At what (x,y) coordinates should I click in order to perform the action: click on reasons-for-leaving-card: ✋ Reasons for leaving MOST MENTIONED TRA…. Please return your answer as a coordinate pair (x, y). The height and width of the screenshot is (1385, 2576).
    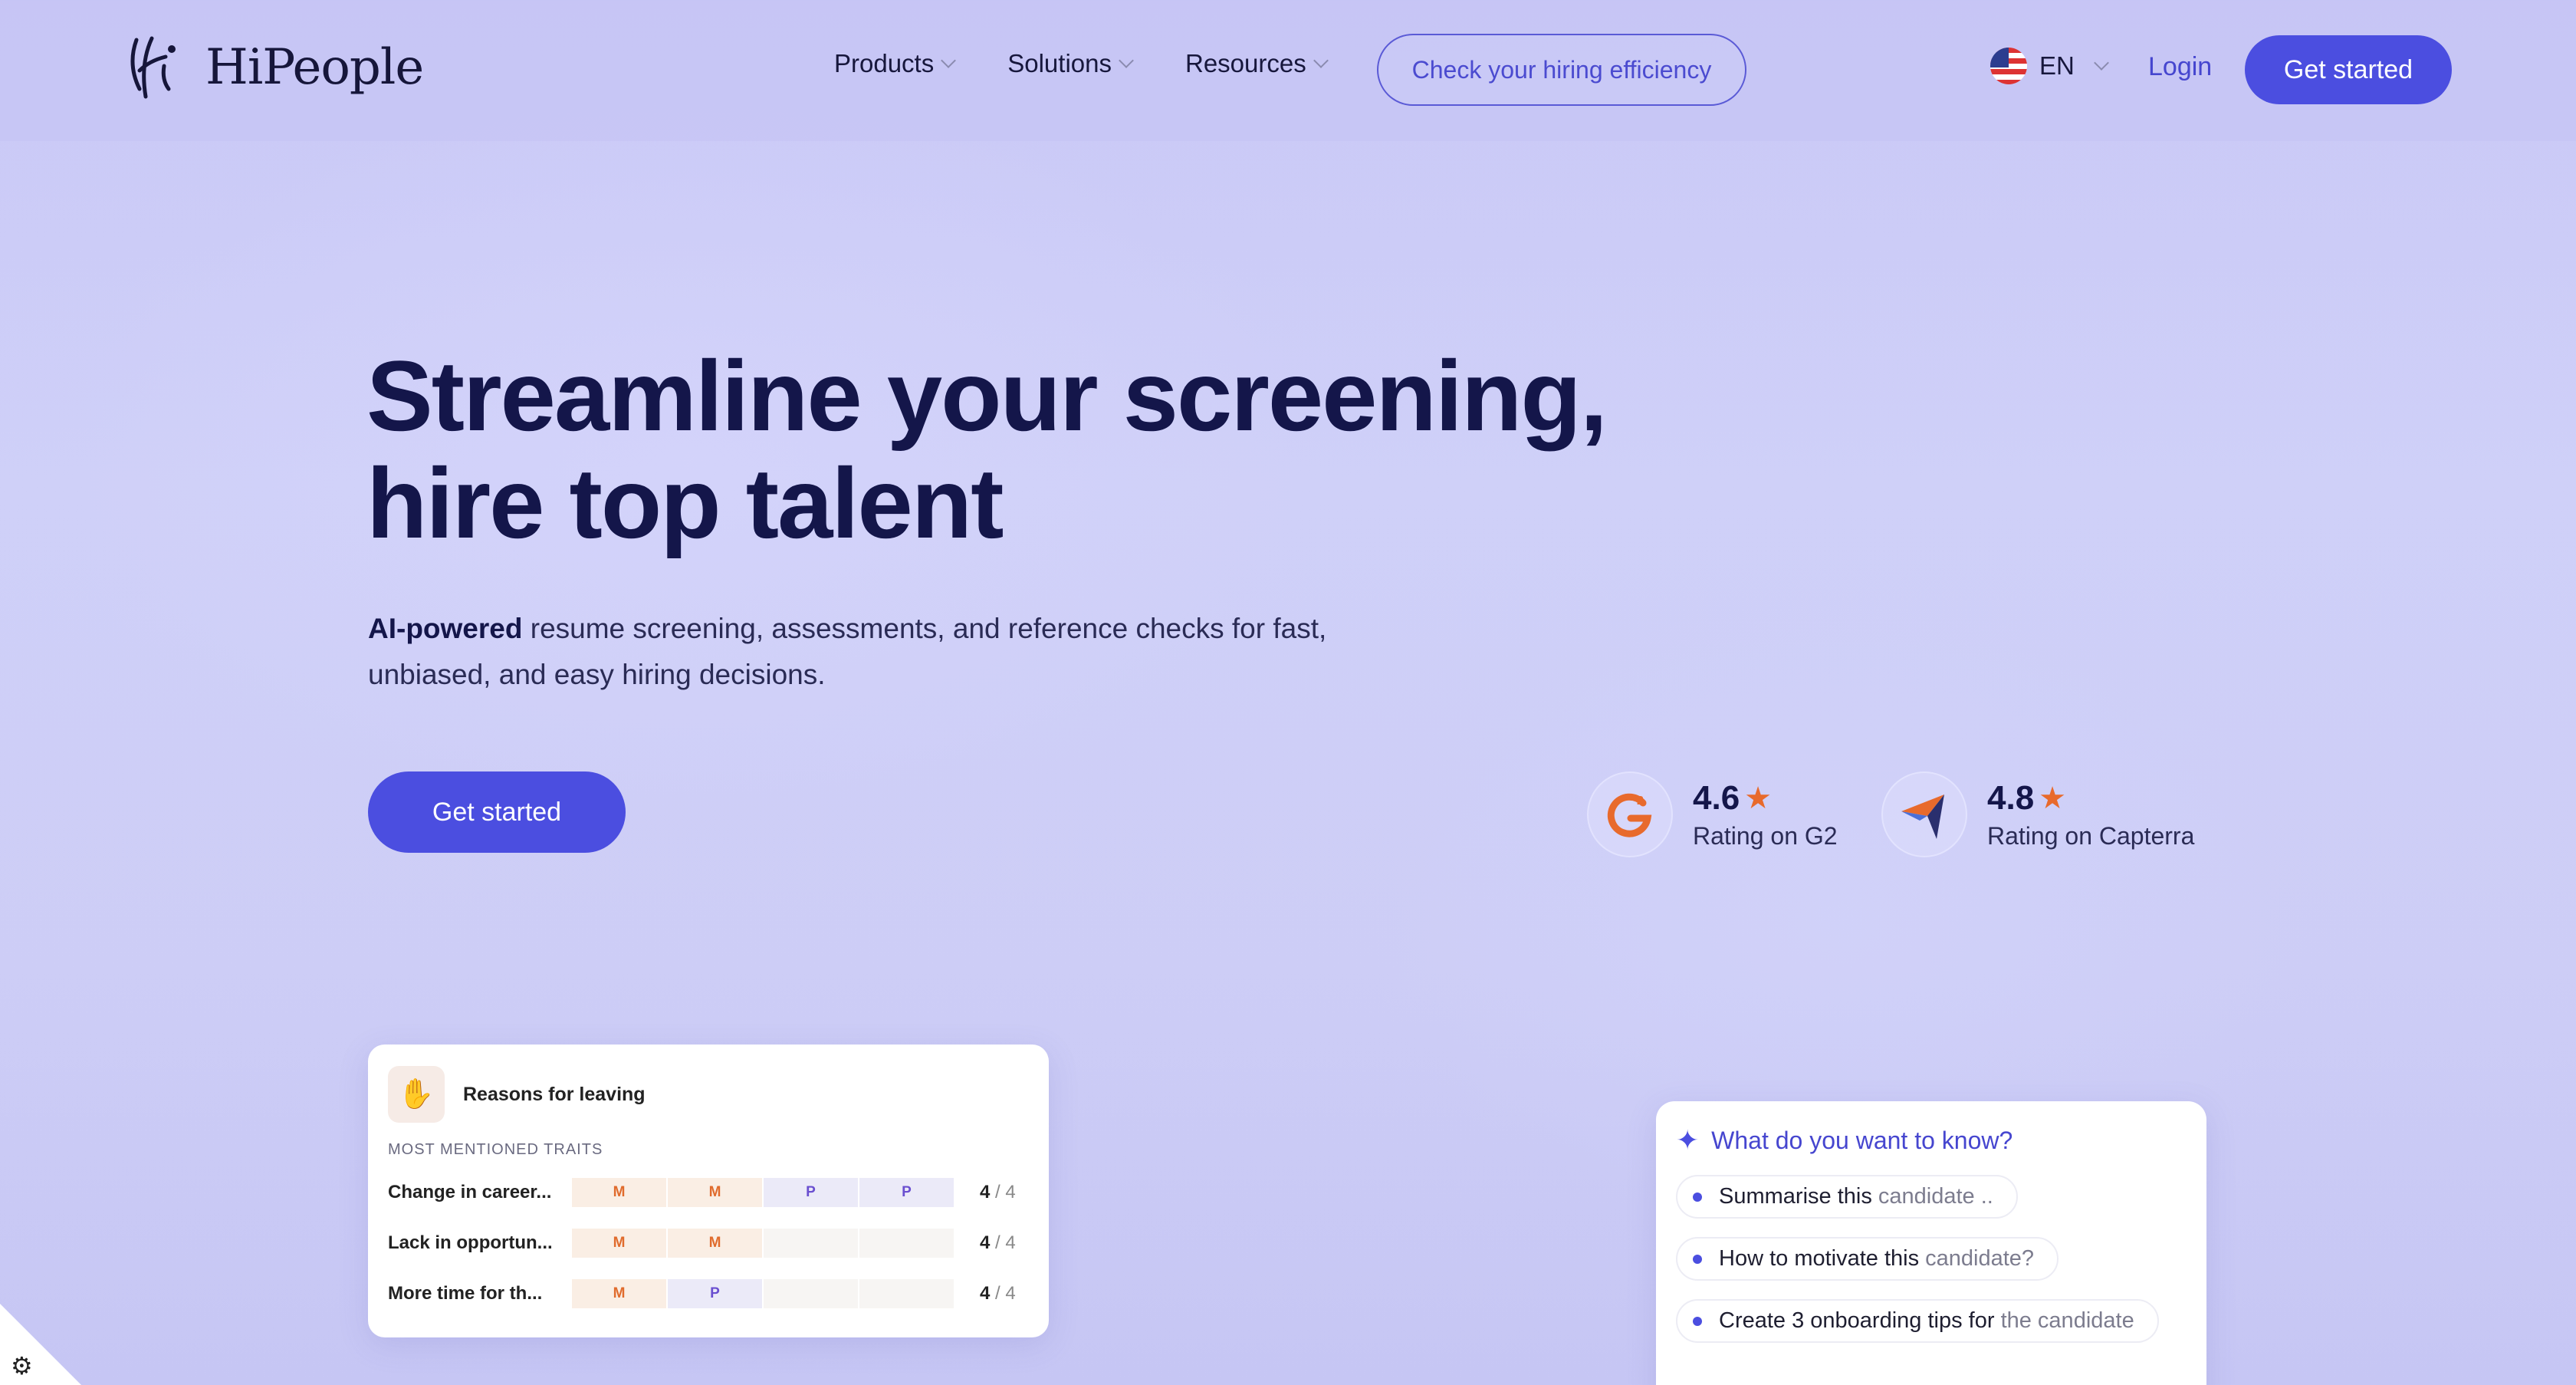
    Looking at the image, I should click on (709, 1191).